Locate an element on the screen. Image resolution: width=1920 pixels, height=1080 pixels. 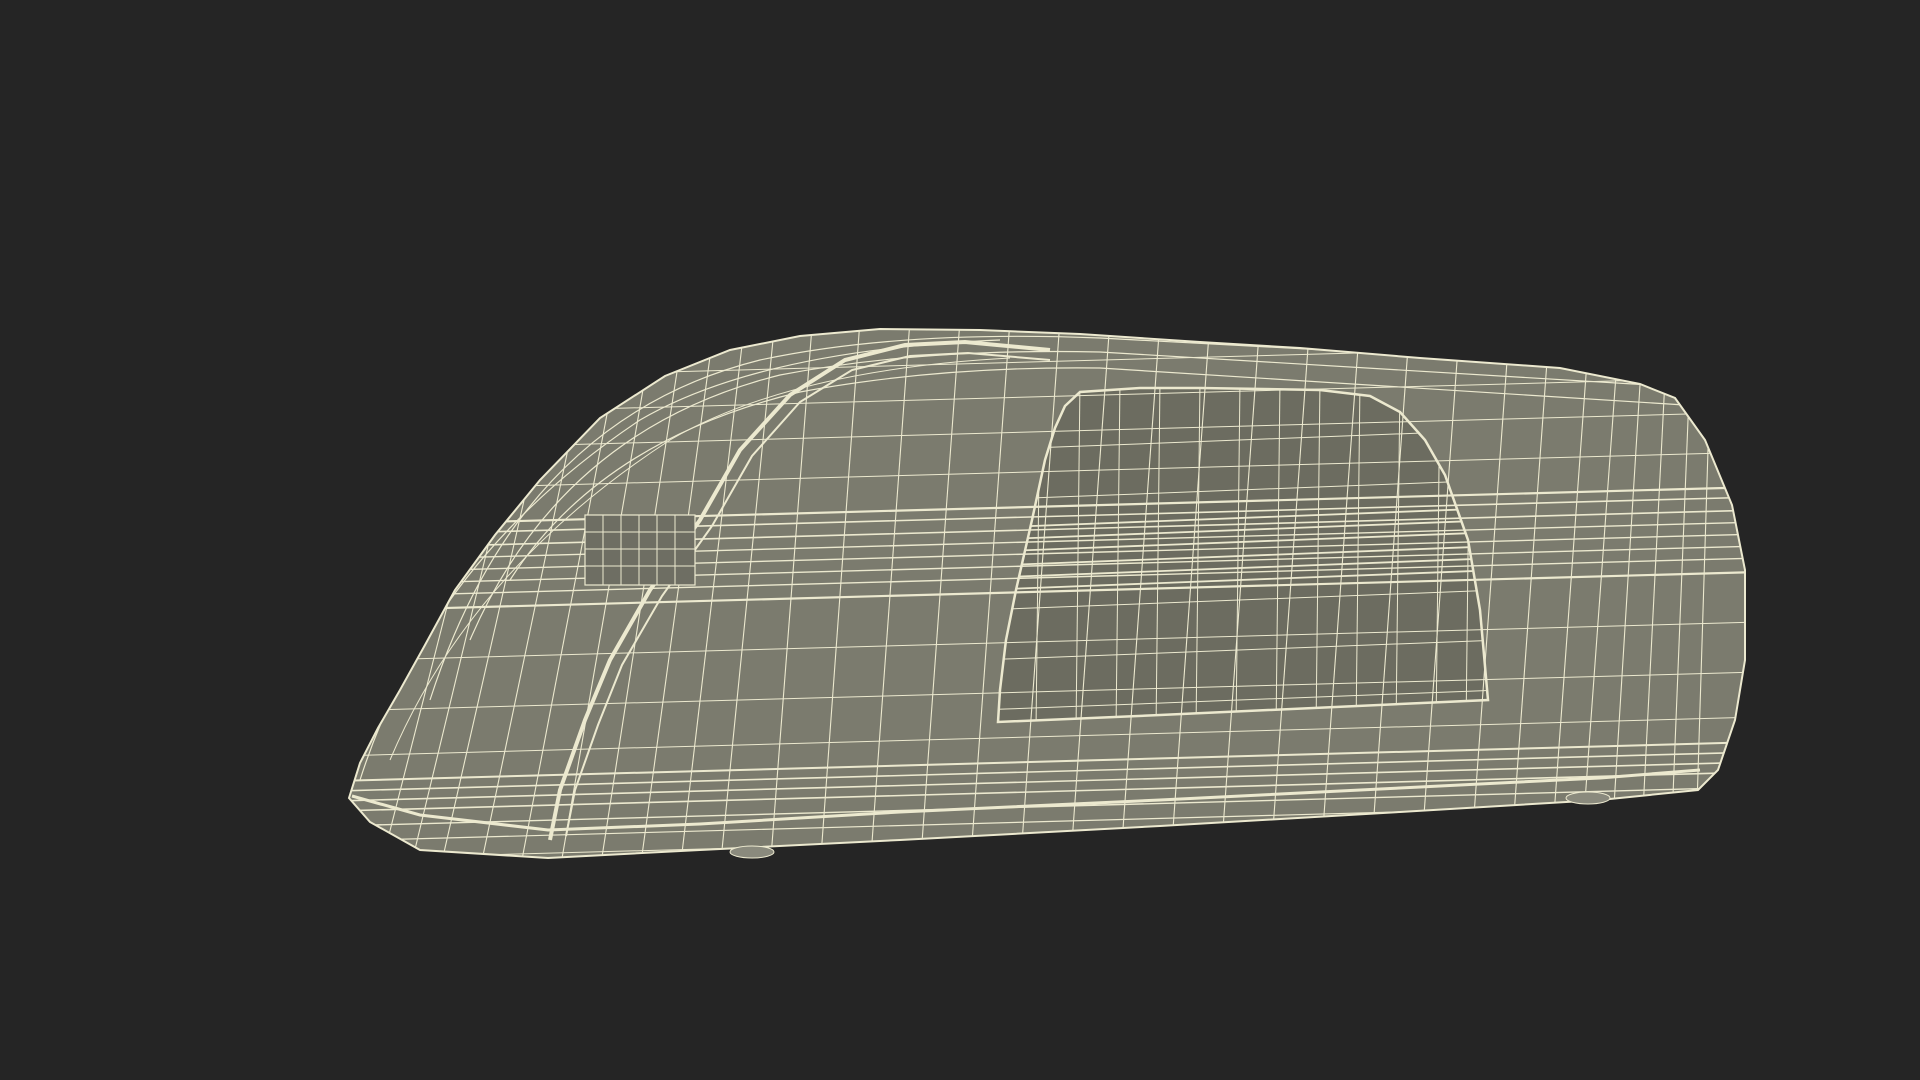
wheel-rear is located at coordinates (1588, 798).